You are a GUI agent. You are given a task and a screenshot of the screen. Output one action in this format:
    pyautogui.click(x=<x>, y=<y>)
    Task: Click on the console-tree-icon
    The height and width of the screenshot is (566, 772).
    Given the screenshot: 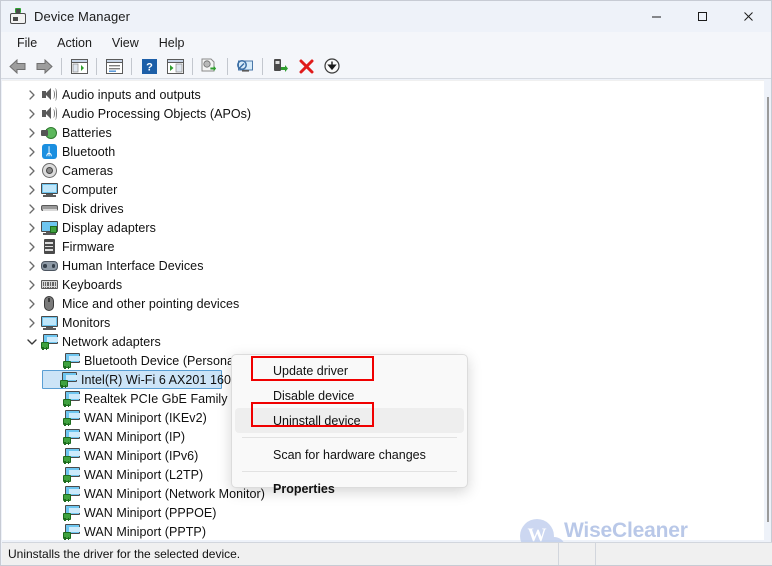 What is the action you would take?
    pyautogui.click(x=79, y=66)
    